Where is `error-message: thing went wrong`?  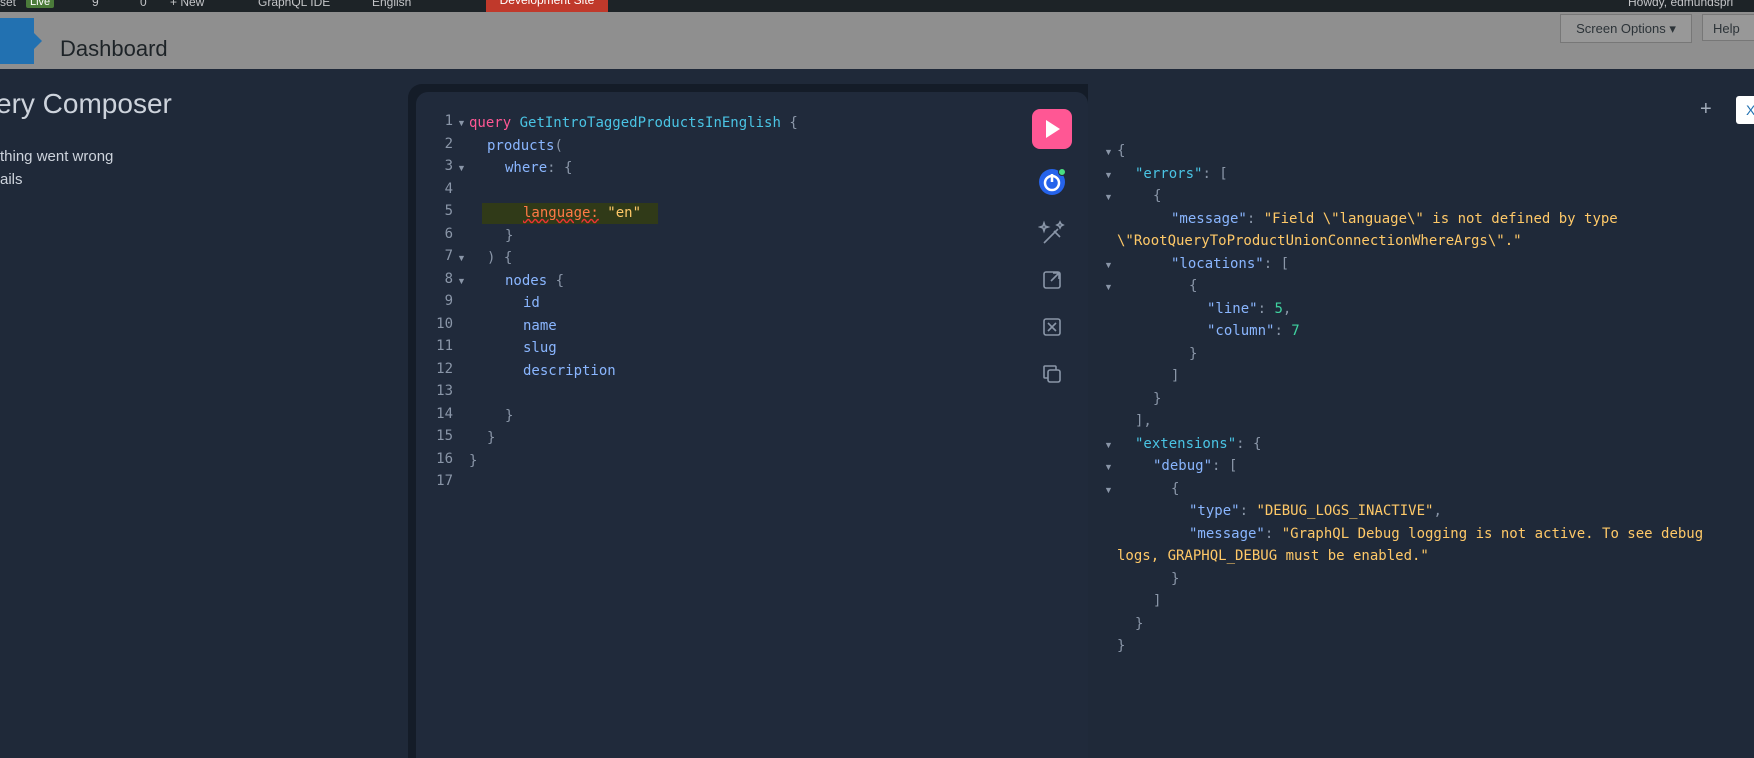 error-message: thing went wrong is located at coordinates (57, 156).